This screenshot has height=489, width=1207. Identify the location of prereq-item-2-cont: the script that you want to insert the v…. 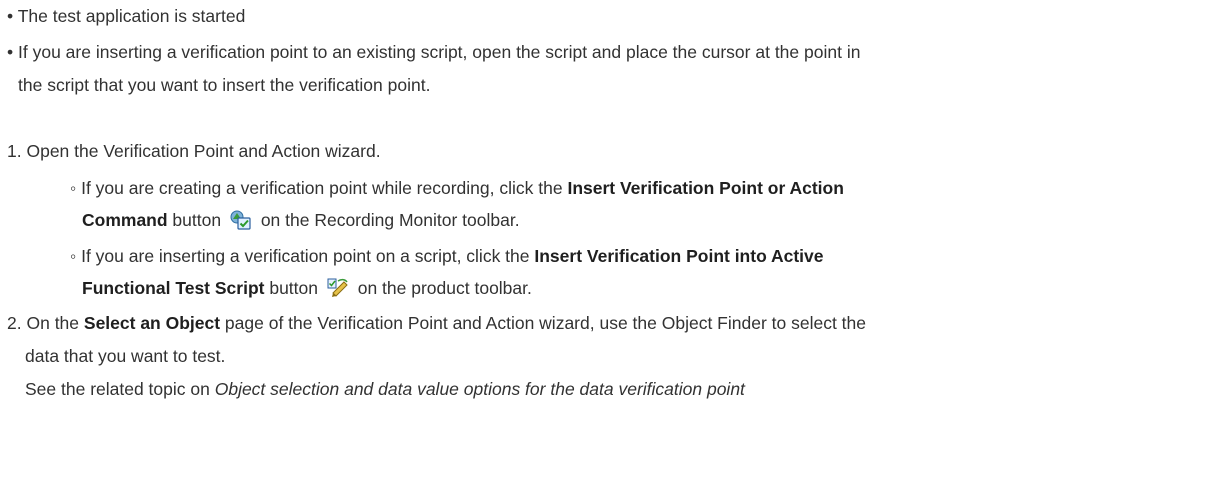
(224, 85).